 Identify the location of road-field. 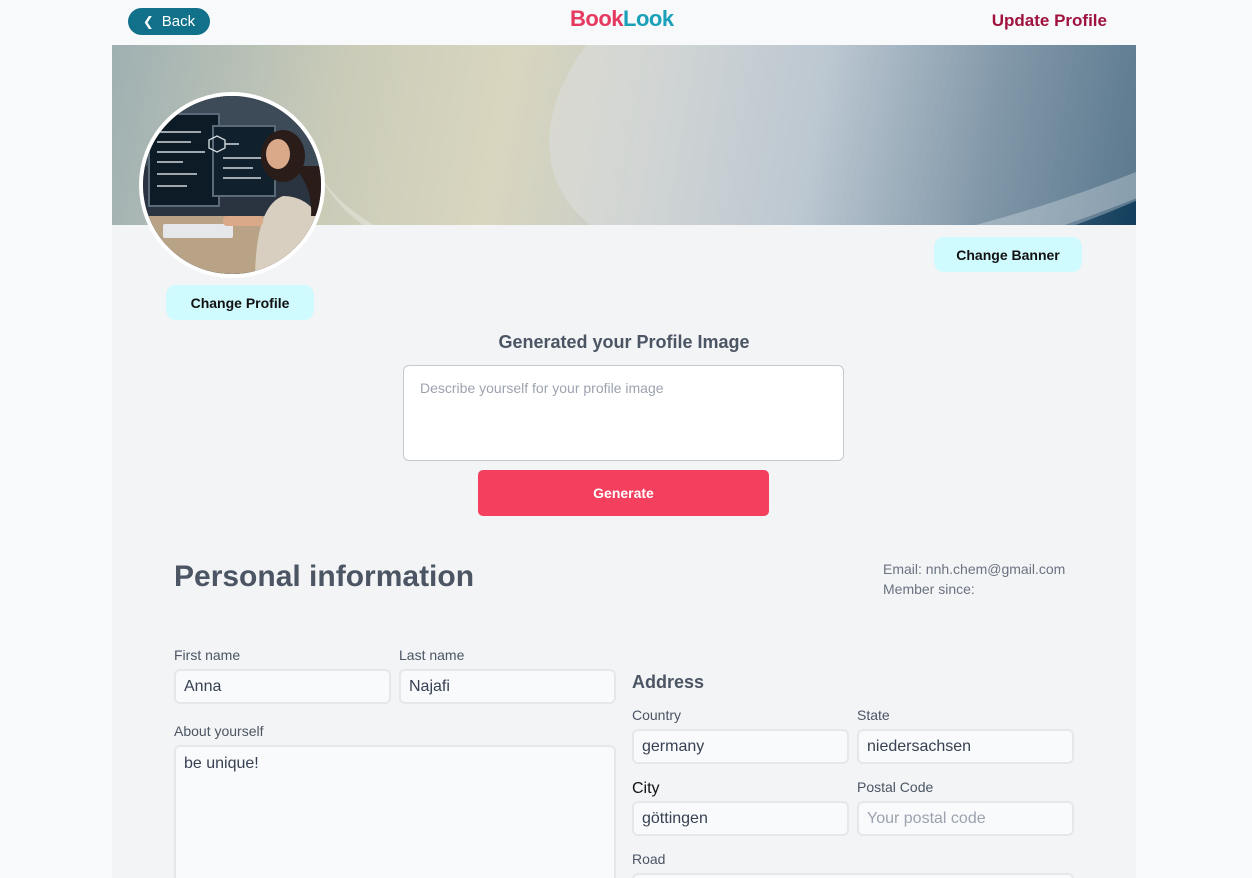
(853, 875).